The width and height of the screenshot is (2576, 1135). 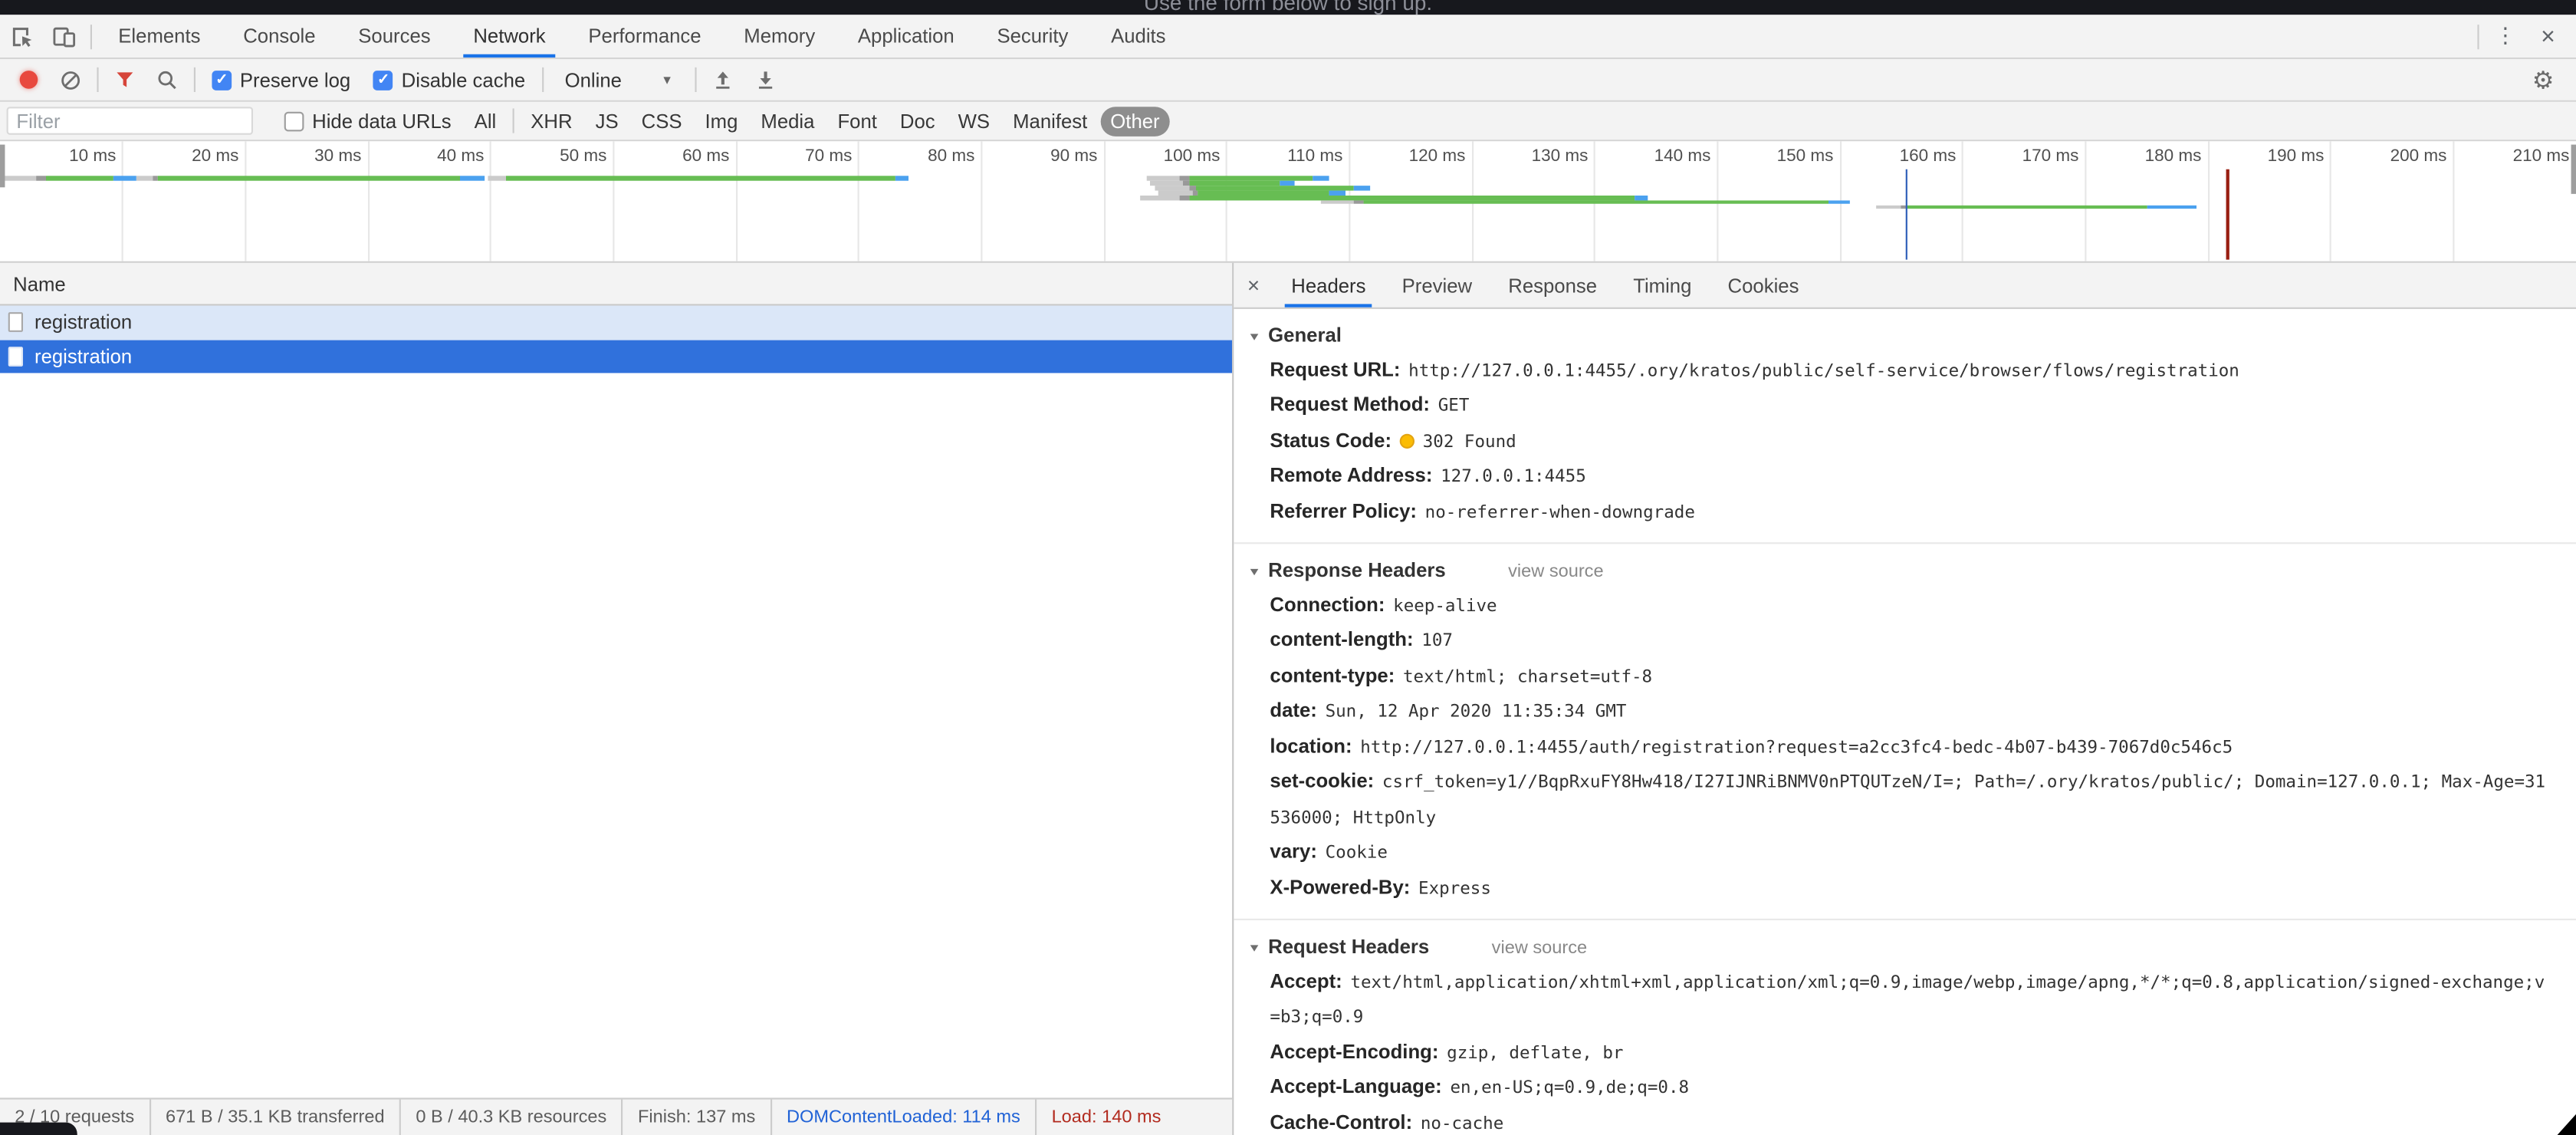 What do you see at coordinates (2505, 36) in the screenshot?
I see `kebab-menu-icon: ⋮` at bounding box center [2505, 36].